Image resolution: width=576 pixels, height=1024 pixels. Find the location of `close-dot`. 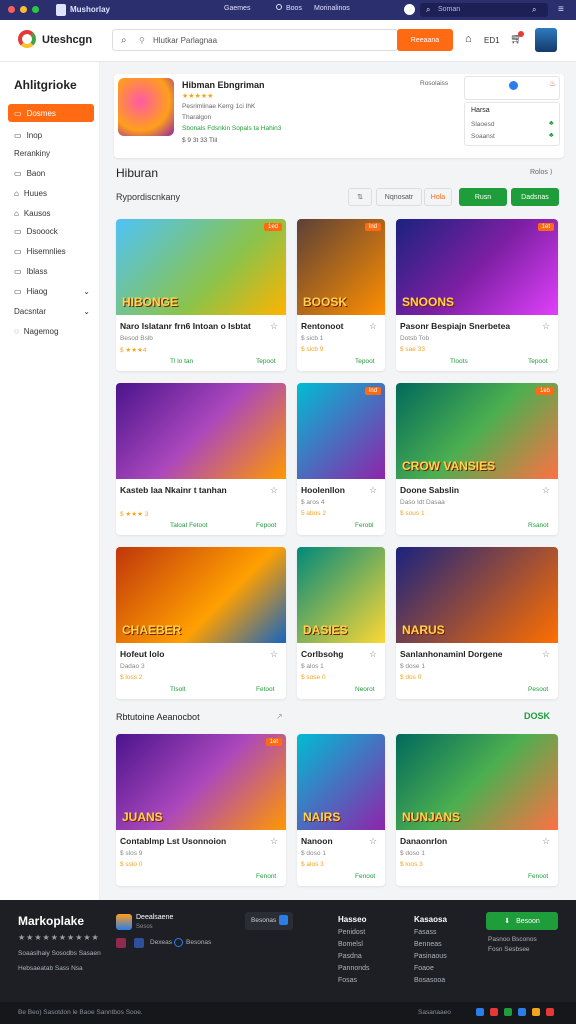

close-dot is located at coordinates (11, 9).